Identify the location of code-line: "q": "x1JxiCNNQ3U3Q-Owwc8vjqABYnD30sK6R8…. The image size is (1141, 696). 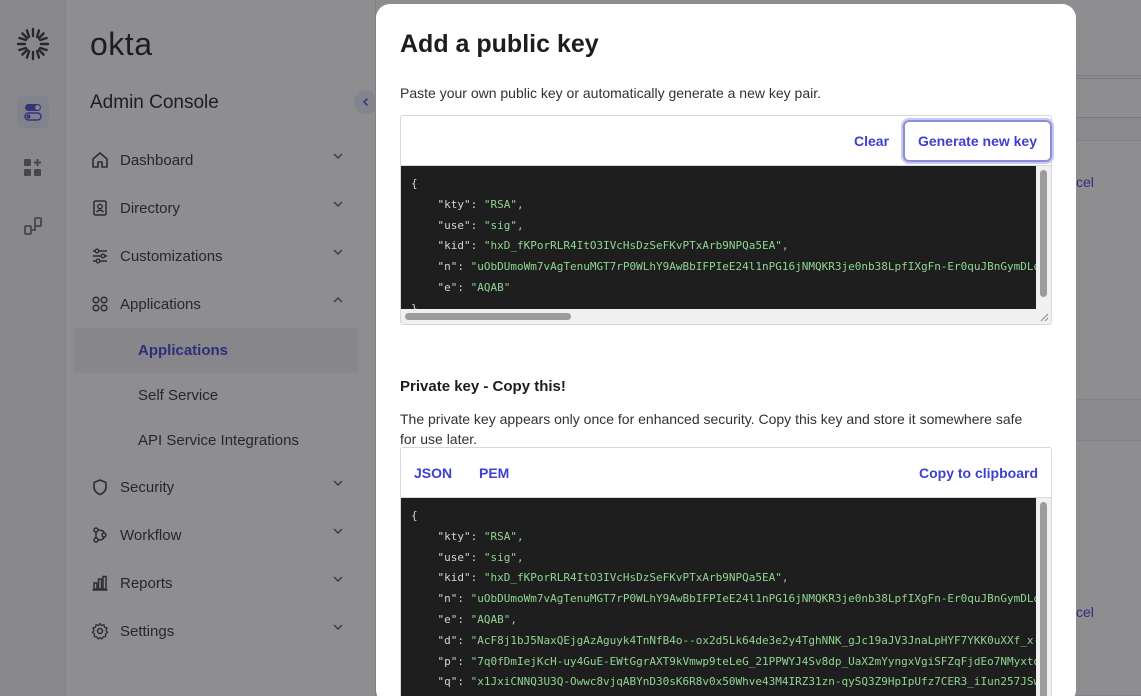
(729, 682).